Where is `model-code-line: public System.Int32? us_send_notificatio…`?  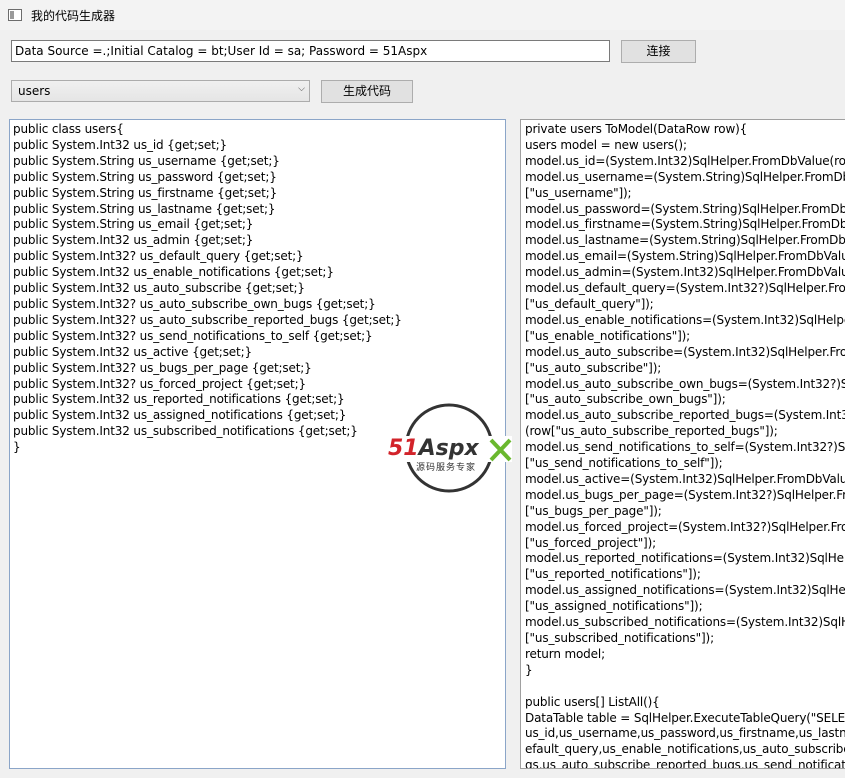
model-code-line: public System.Int32? us_send_notificatio… is located at coordinates (193, 335).